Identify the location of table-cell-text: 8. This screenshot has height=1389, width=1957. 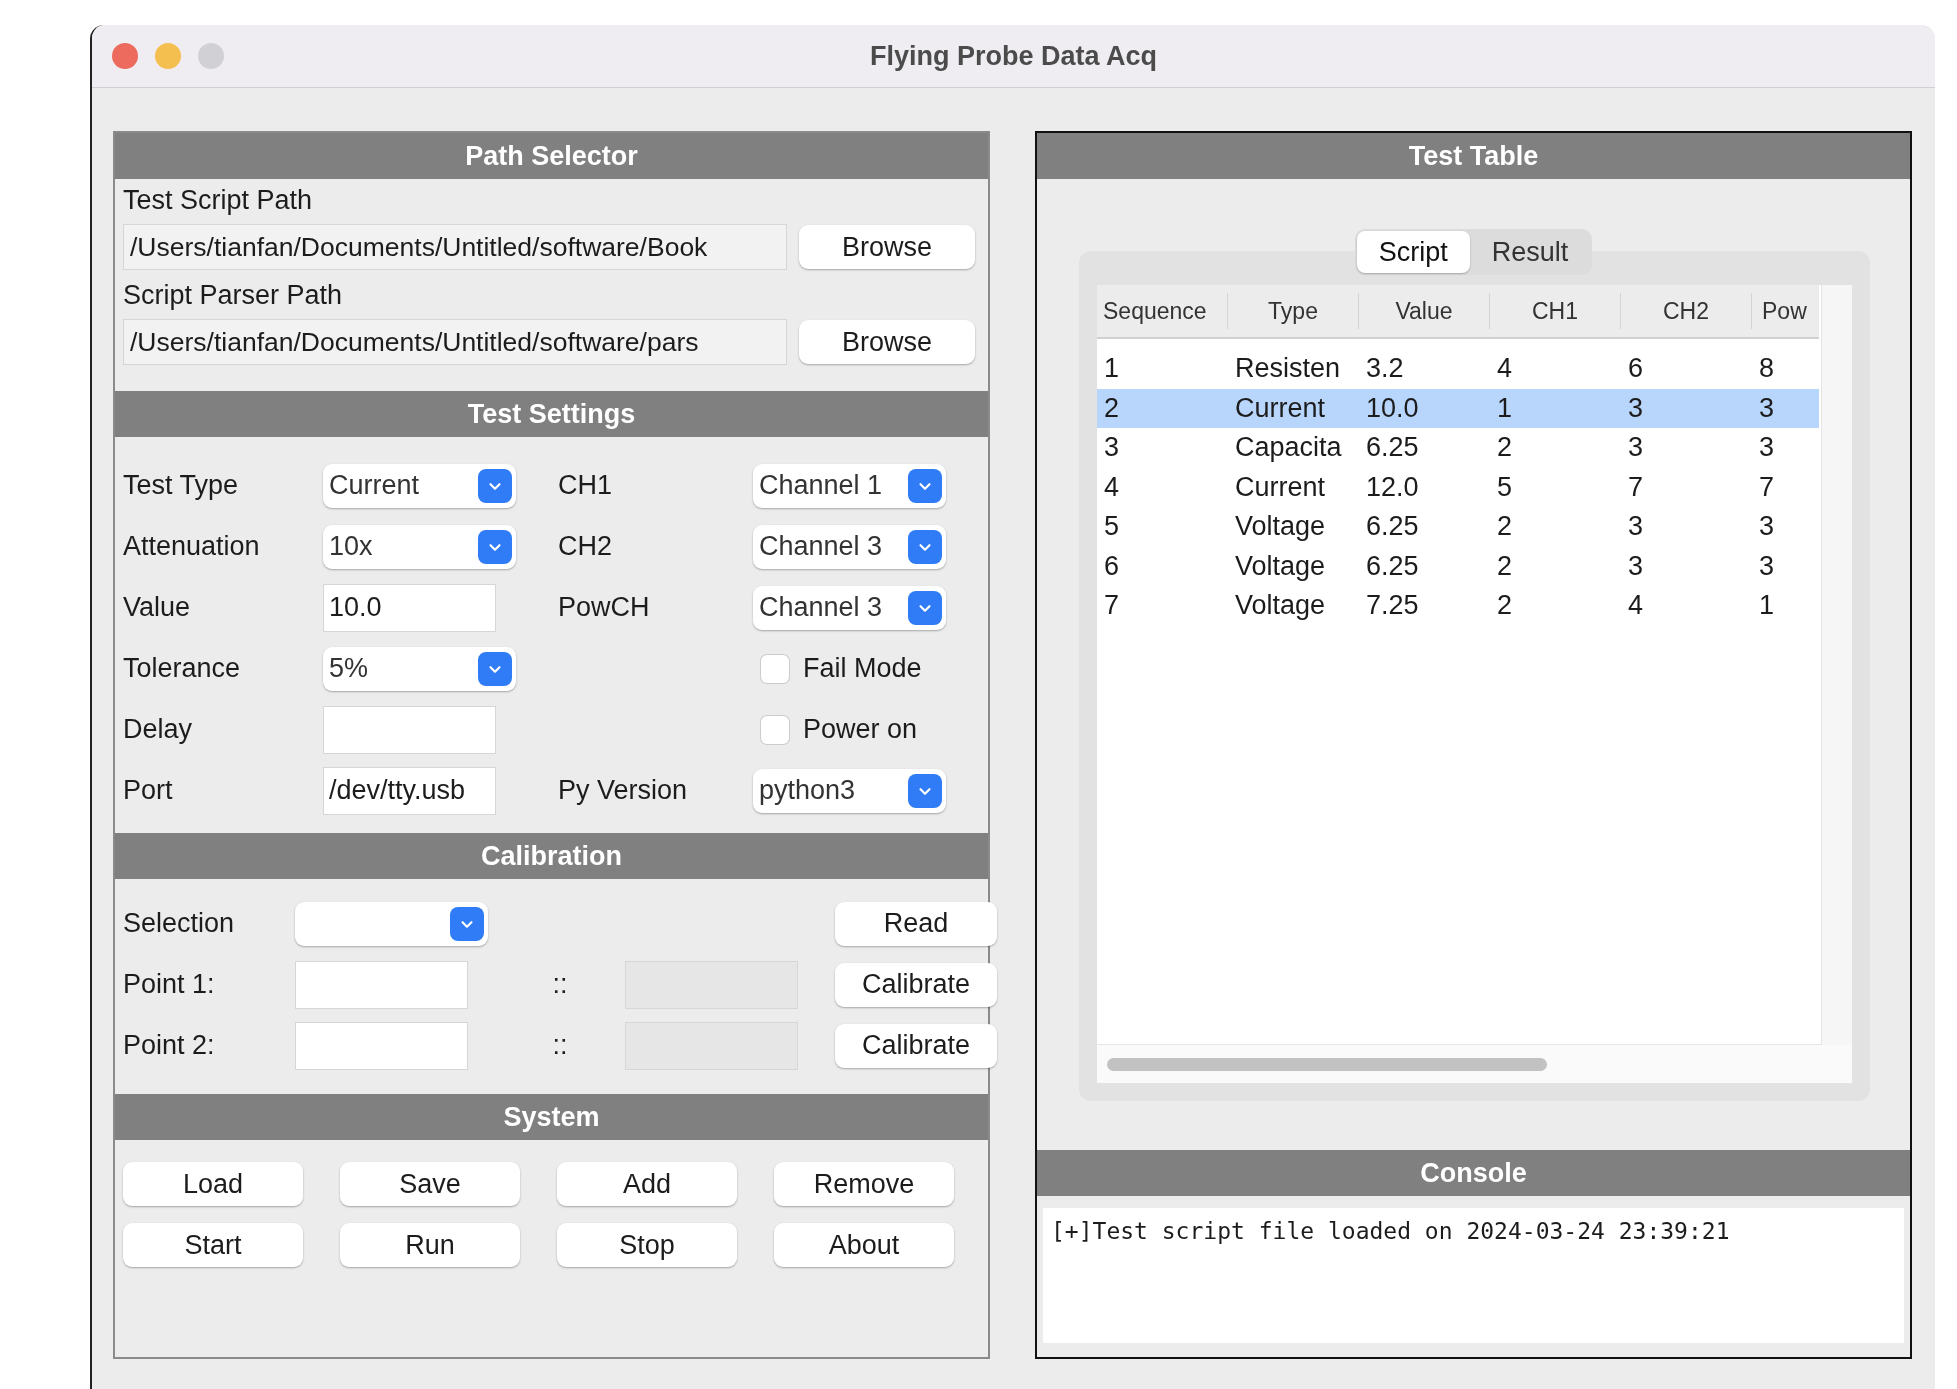
(1767, 369).